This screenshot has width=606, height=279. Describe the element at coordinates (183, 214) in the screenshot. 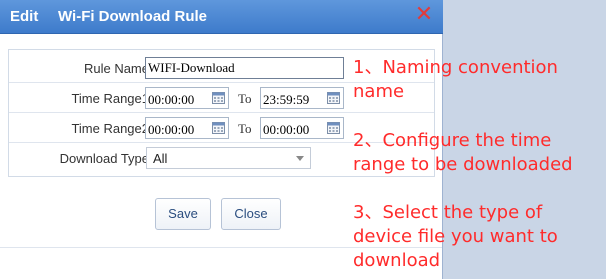

I see `save-button: Save` at that location.